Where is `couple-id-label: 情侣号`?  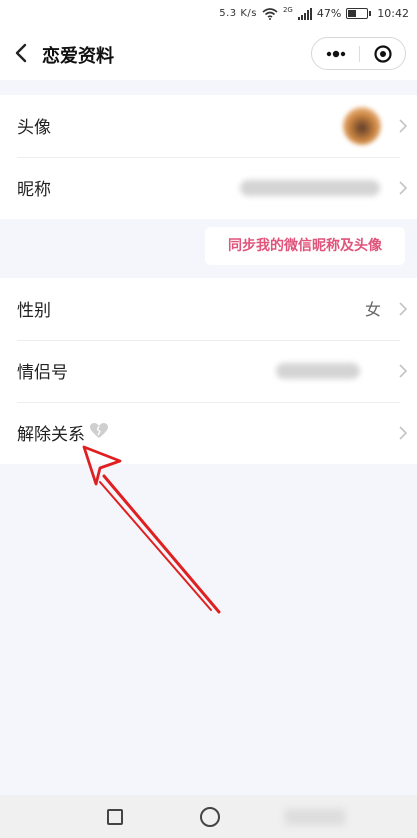
couple-id-label: 情侣号 is located at coordinates (42, 373).